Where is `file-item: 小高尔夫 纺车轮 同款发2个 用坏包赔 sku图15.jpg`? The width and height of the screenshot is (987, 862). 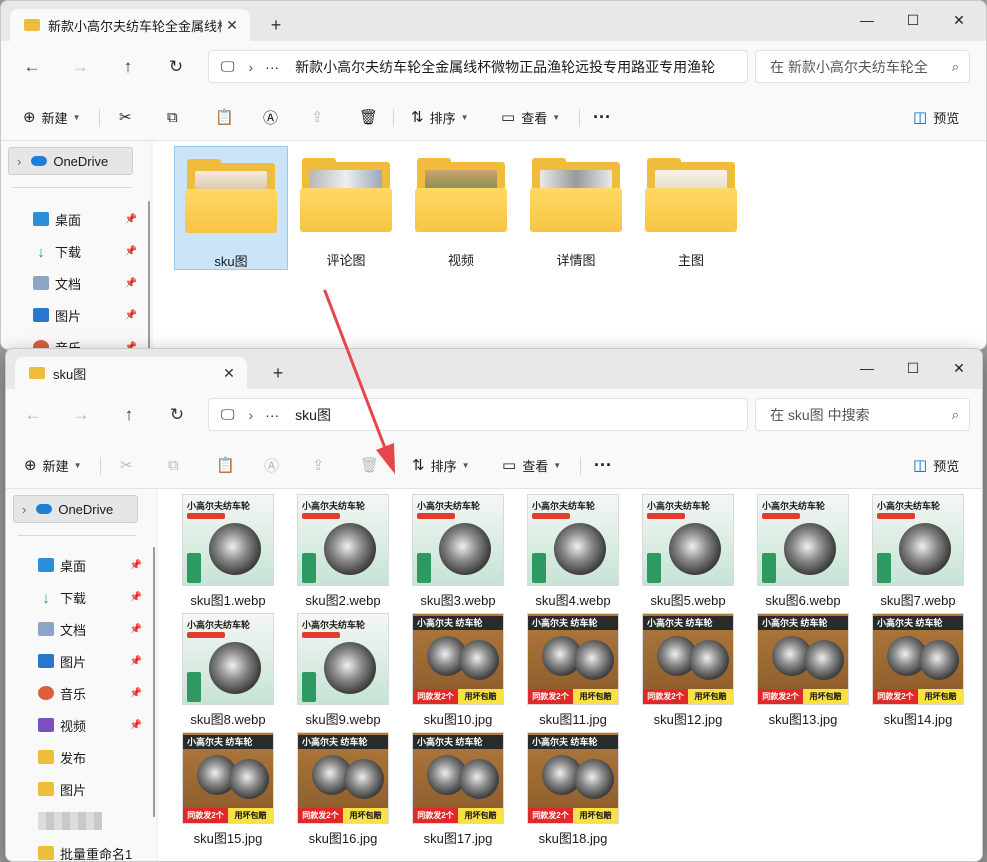 file-item: 小高尔夫 纺车轮 同款发2个 用坏包赔 sku图15.jpg is located at coordinates (228, 789).